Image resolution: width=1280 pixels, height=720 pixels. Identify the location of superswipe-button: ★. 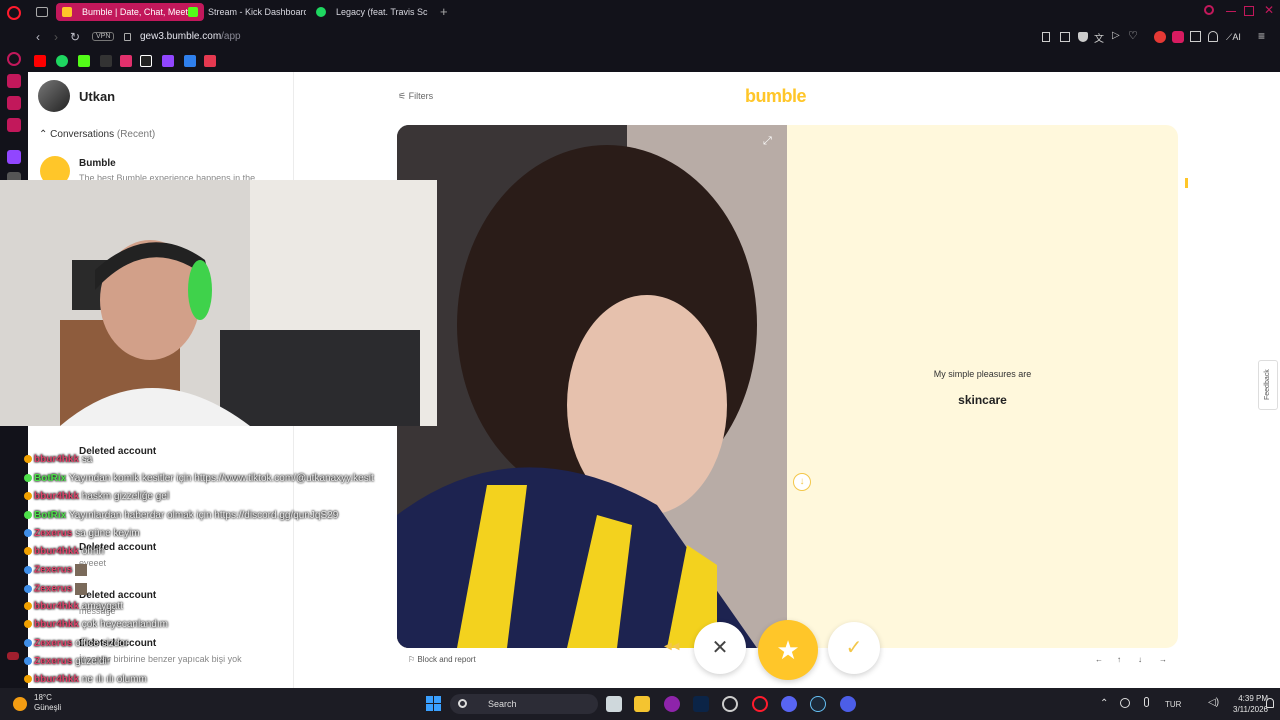
(788, 650).